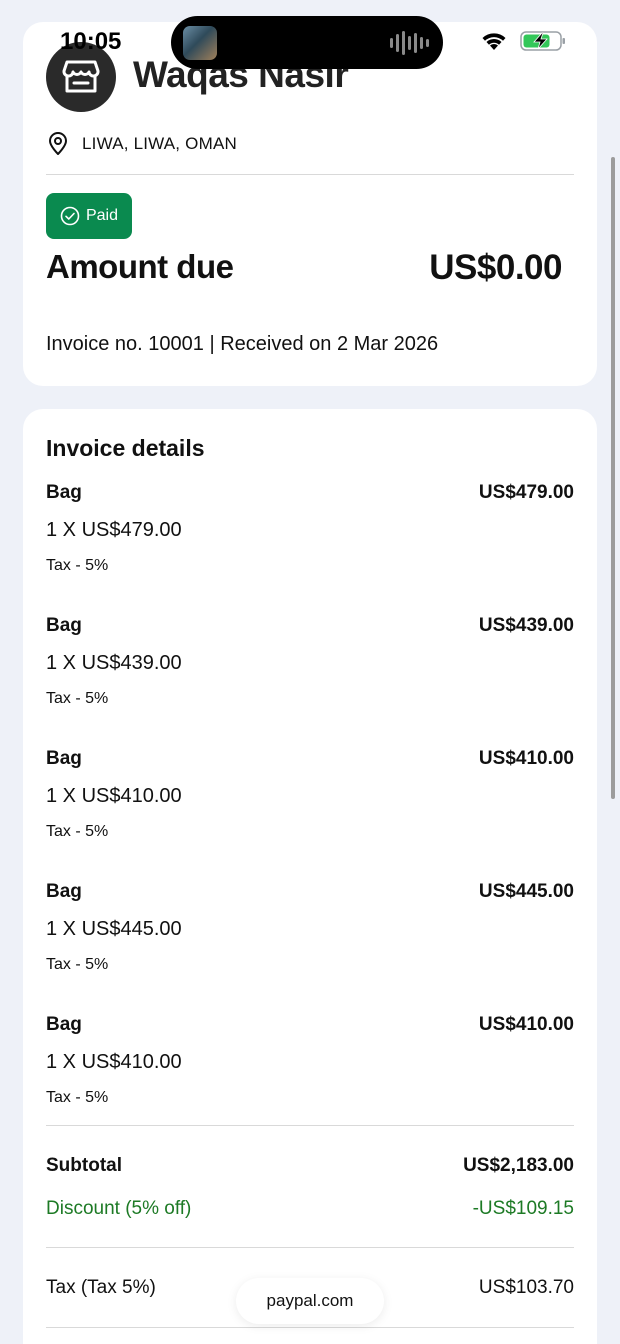 Image resolution: width=620 pixels, height=1344 pixels. What do you see at coordinates (102, 215) in the screenshot?
I see `status-badge-label: Paid` at bounding box center [102, 215].